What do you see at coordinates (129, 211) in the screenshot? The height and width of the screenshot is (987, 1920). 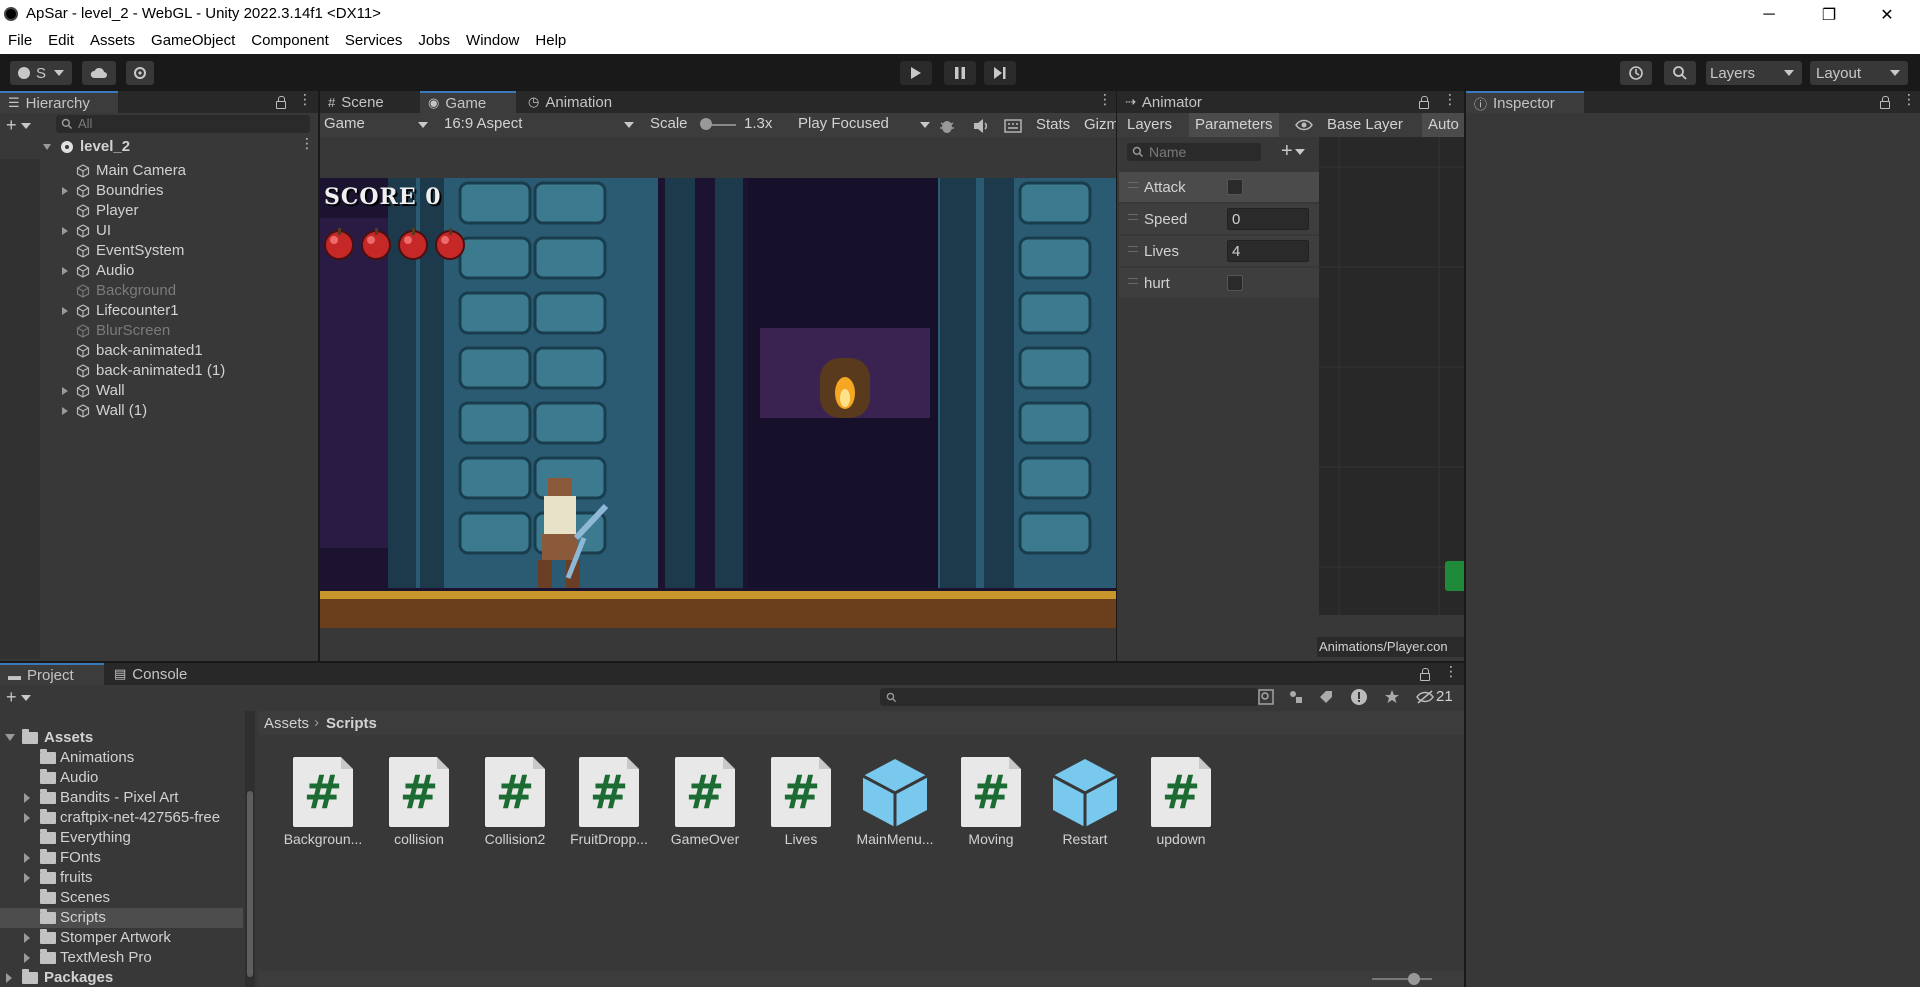 I see `hierarchy-item-player: Player` at bounding box center [129, 211].